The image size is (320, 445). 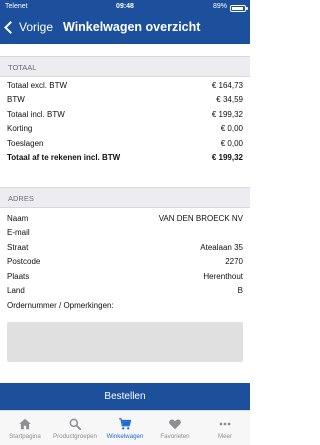 What do you see at coordinates (125, 396) in the screenshot?
I see `order-button: Bestellen` at bounding box center [125, 396].